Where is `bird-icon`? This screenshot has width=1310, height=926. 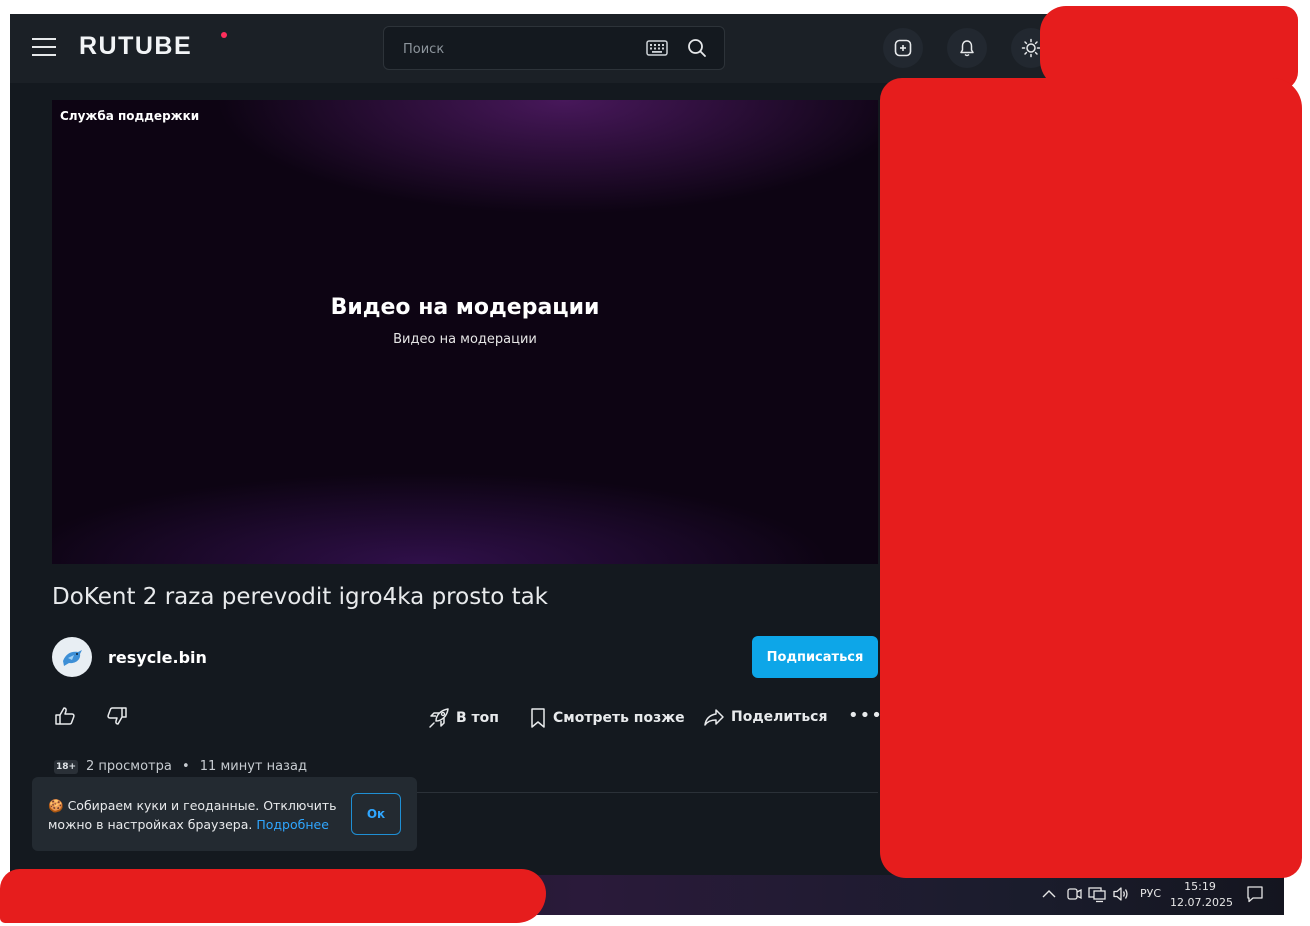
bird-icon is located at coordinates (72, 658).